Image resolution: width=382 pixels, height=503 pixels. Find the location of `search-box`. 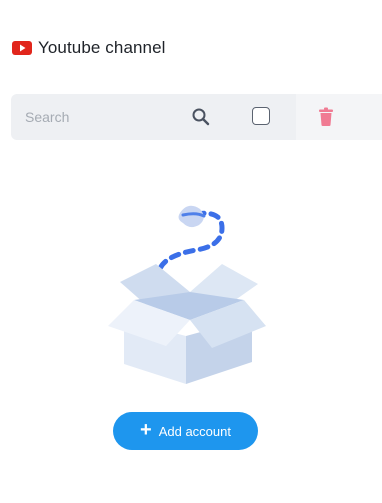

search-box is located at coordinates (153, 117).